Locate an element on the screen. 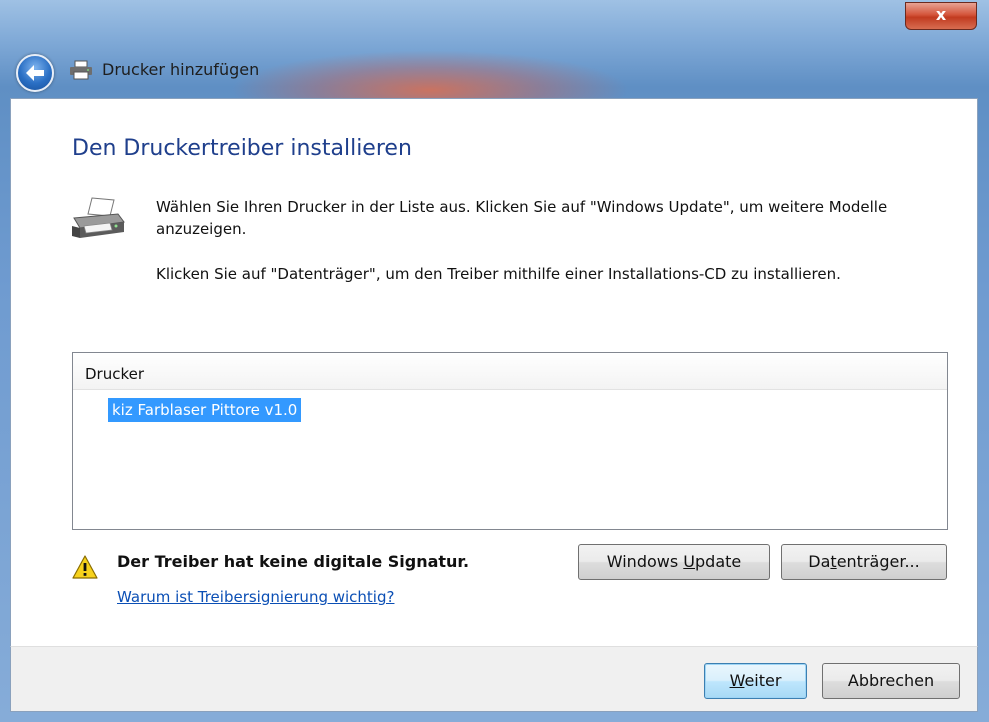 The image size is (989, 722). accelerator-key: W is located at coordinates (737, 680).